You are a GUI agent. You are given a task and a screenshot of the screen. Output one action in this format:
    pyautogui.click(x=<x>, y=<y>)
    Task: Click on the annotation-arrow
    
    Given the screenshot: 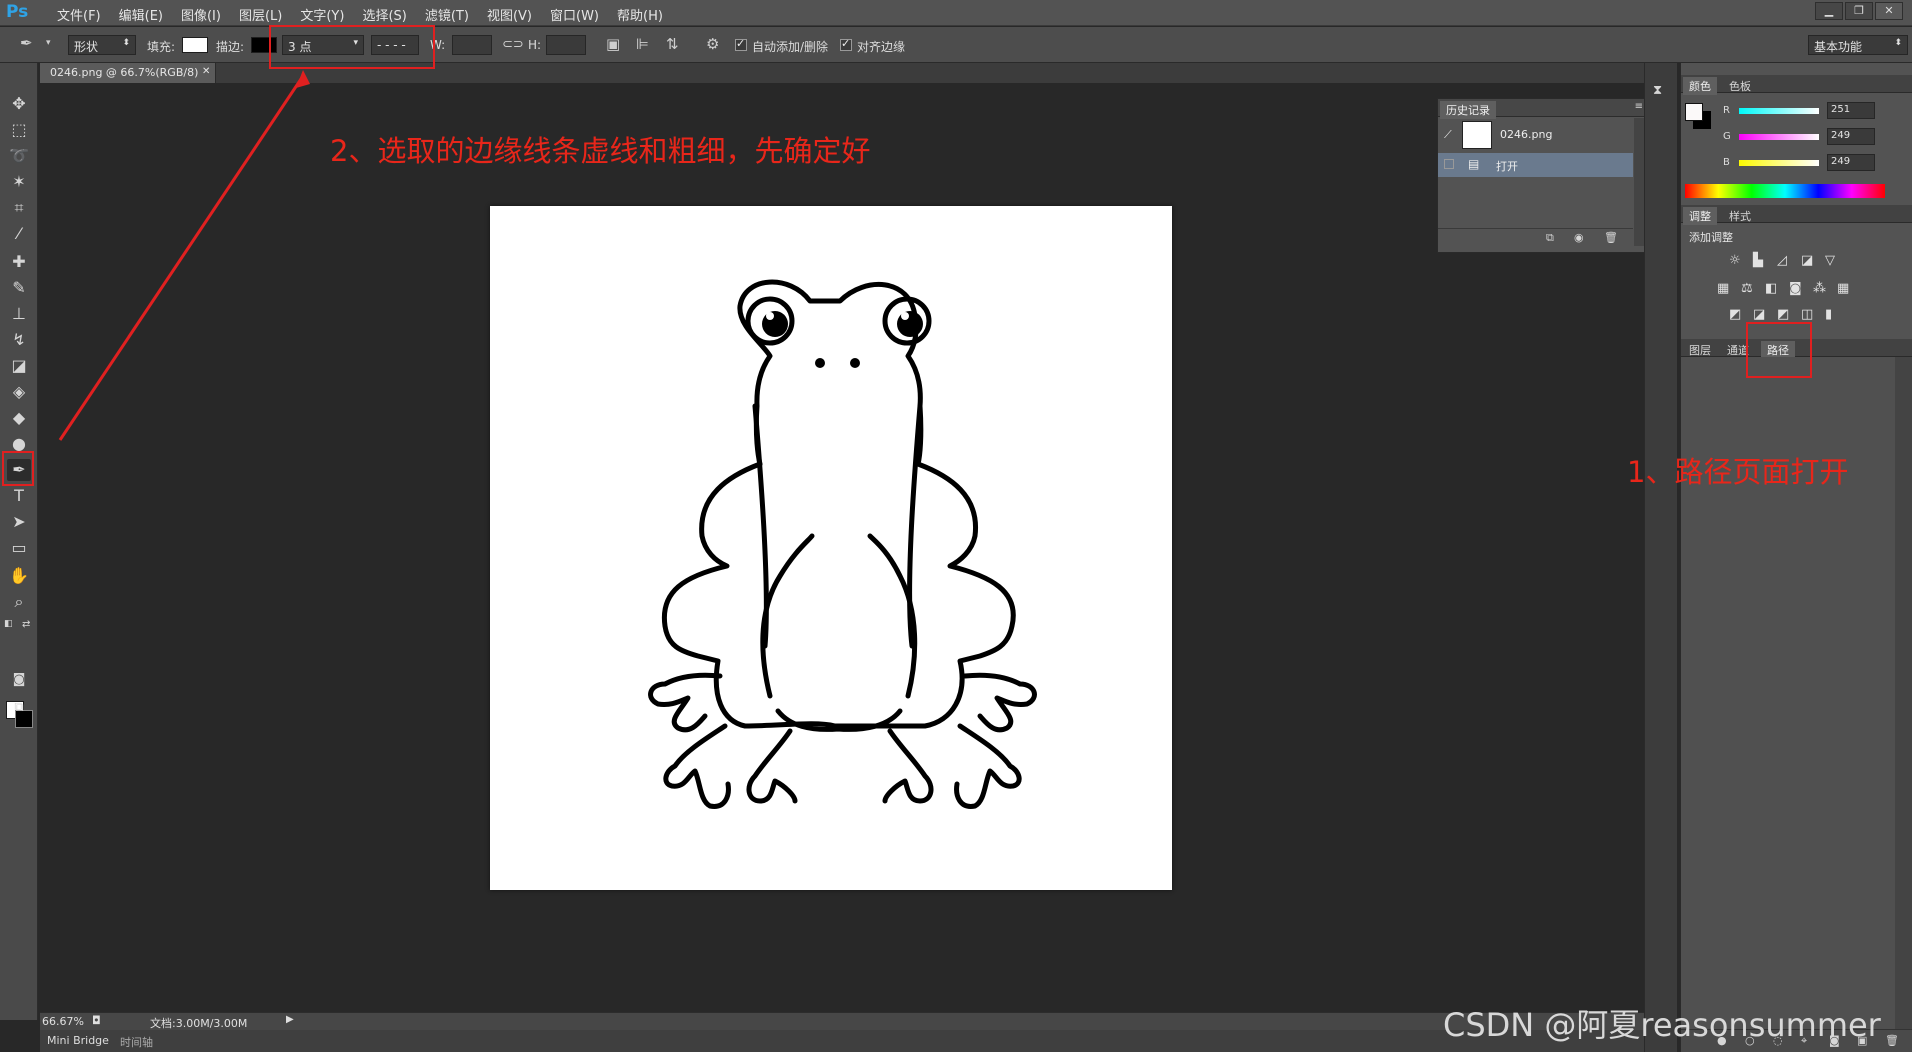 What is the action you would take?
    pyautogui.click(x=184, y=255)
    